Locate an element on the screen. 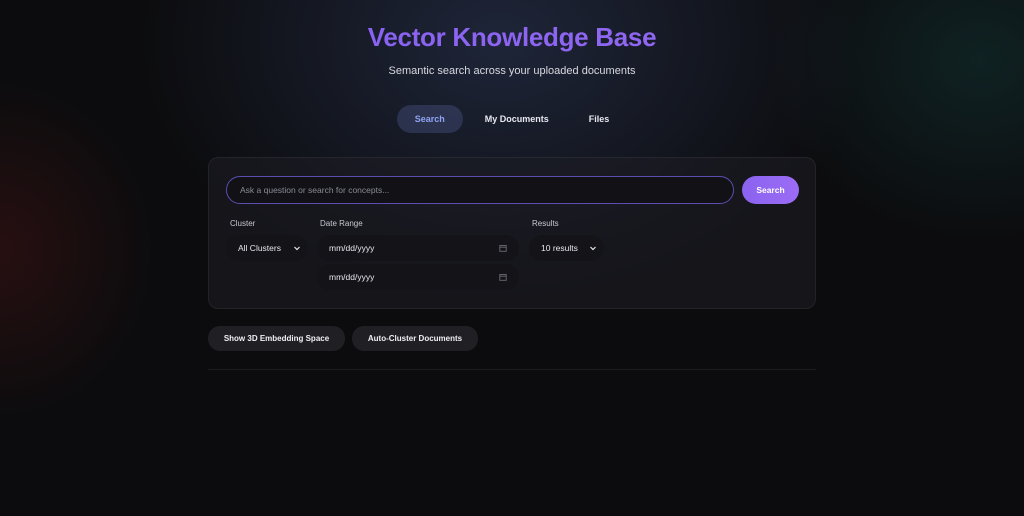 The height and width of the screenshot is (516, 1024). date-range-label: Date Range is located at coordinates (341, 223).